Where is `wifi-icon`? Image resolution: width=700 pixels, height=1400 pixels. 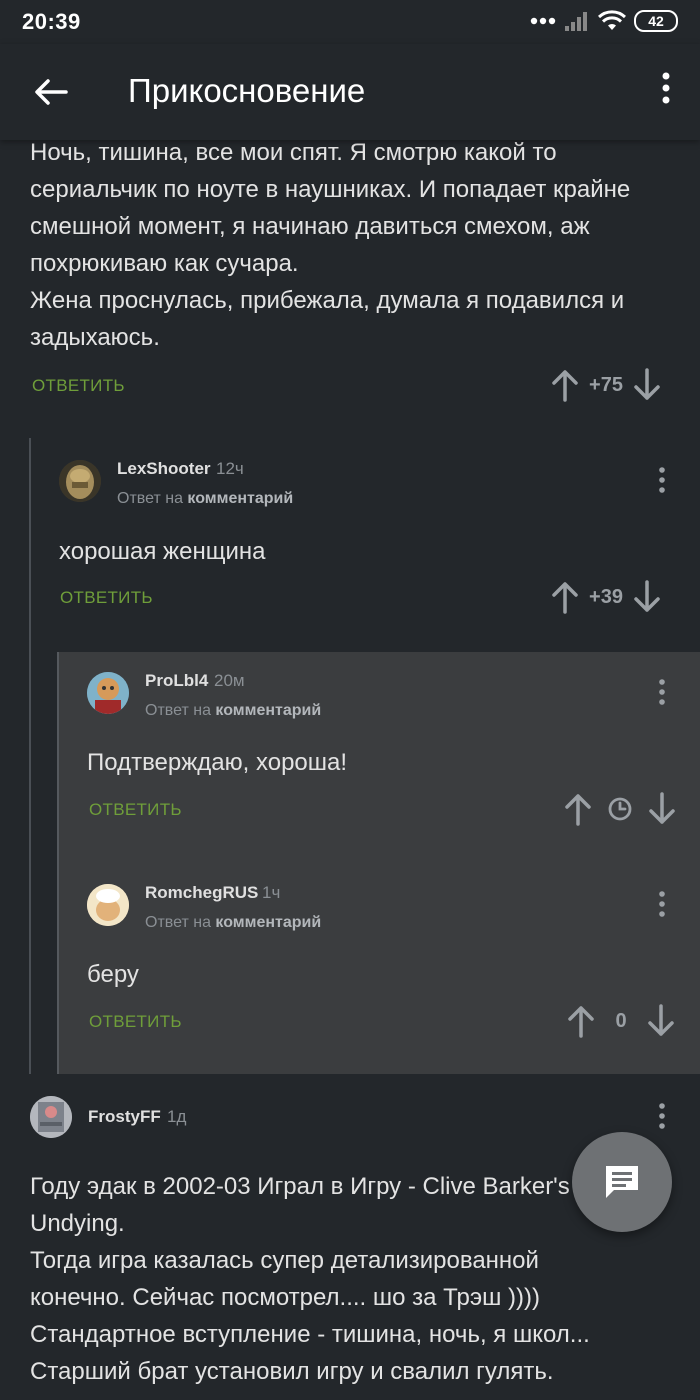
wifi-icon is located at coordinates (612, 20).